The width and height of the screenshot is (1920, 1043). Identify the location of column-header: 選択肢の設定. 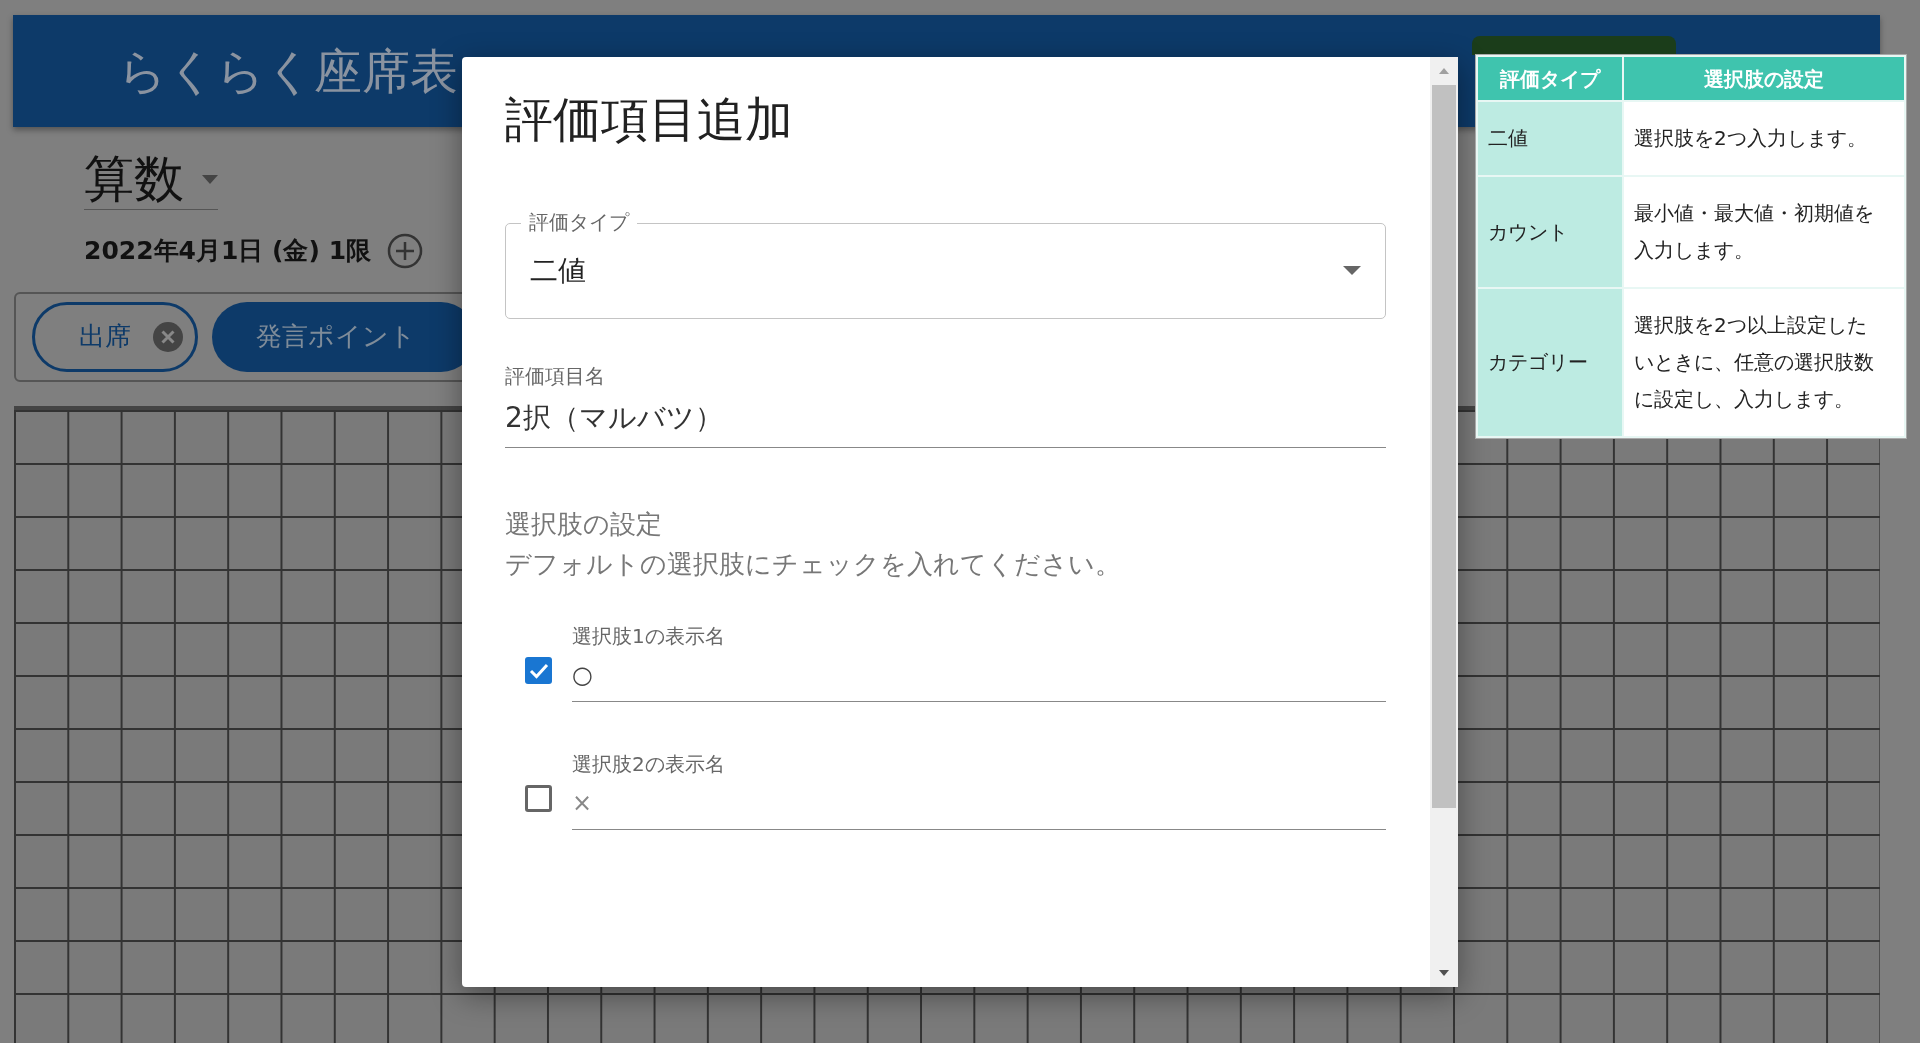
(1764, 78).